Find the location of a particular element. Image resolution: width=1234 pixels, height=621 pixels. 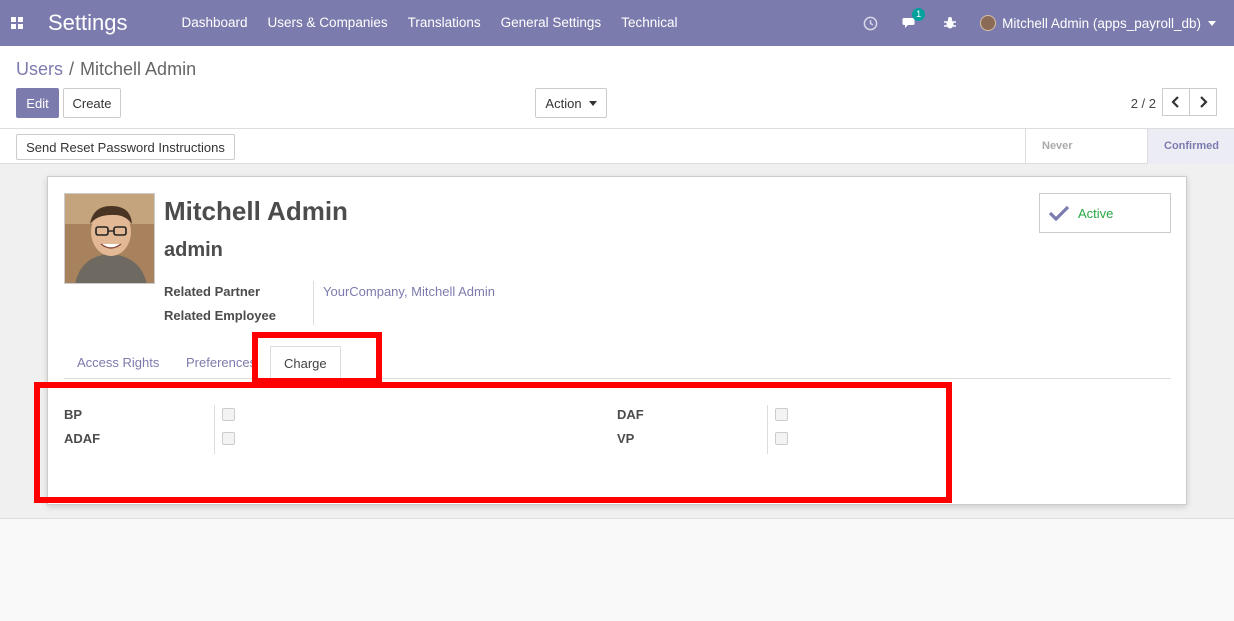

user-login: admin is located at coordinates (193, 250).